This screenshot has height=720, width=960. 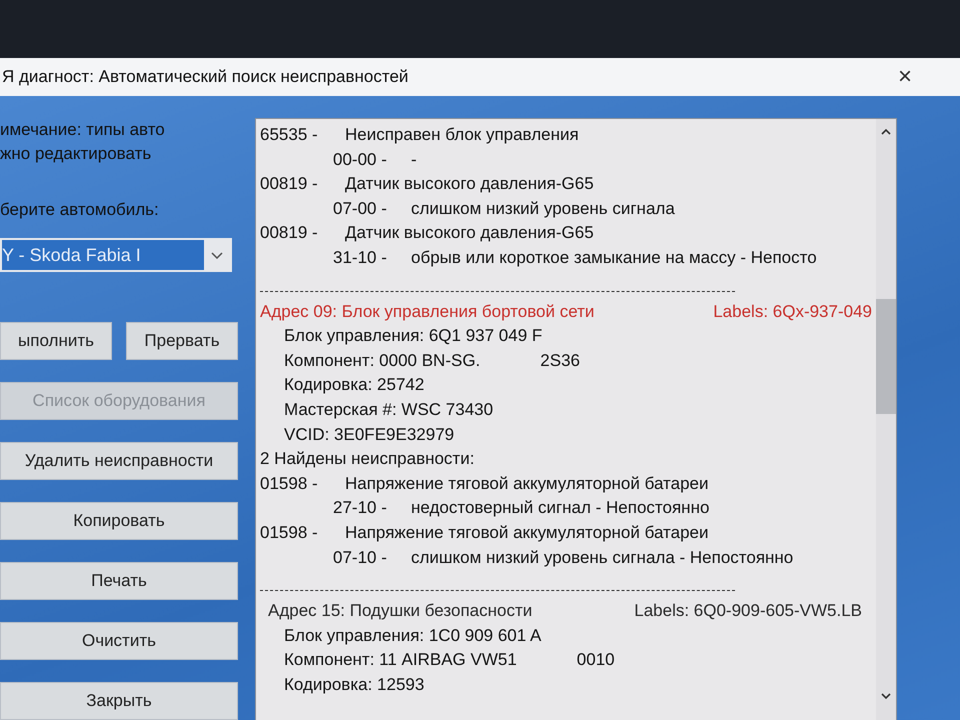 What do you see at coordinates (400, 660) in the screenshot?
I see `info-line: Компонент: 11 AIRBAG VW51` at bounding box center [400, 660].